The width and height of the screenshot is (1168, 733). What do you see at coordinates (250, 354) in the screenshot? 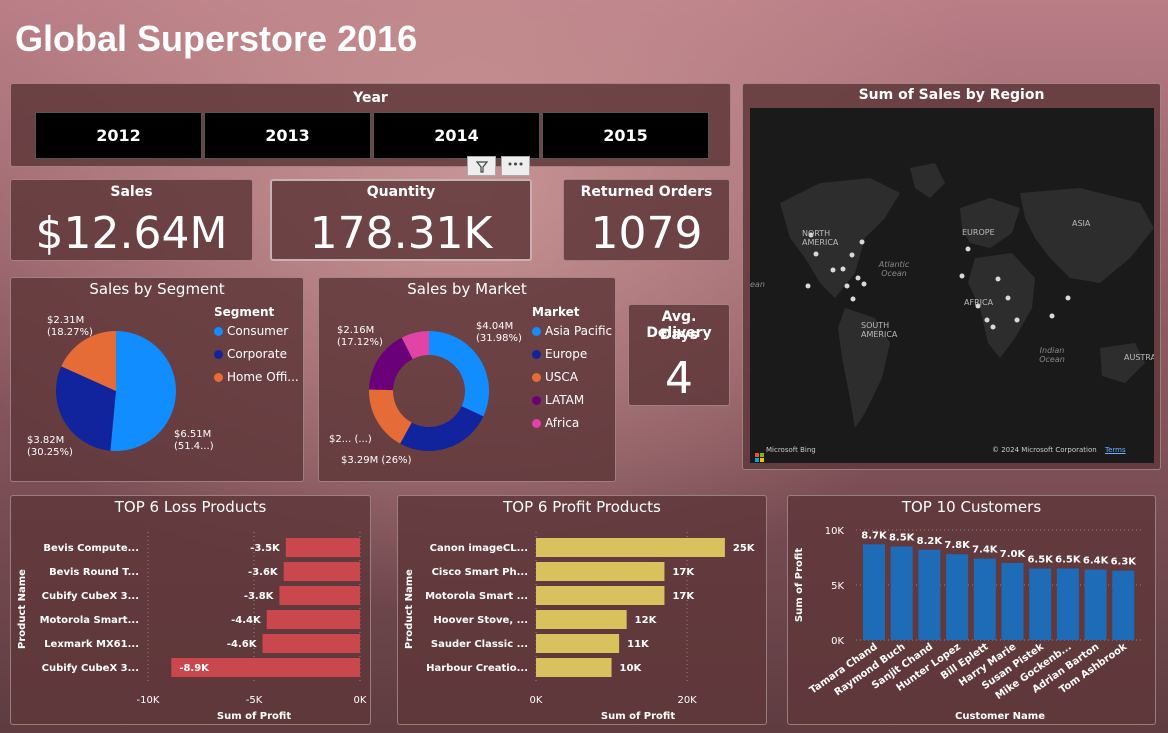
I see `segment-legend-corporate: Corporate` at bounding box center [250, 354].